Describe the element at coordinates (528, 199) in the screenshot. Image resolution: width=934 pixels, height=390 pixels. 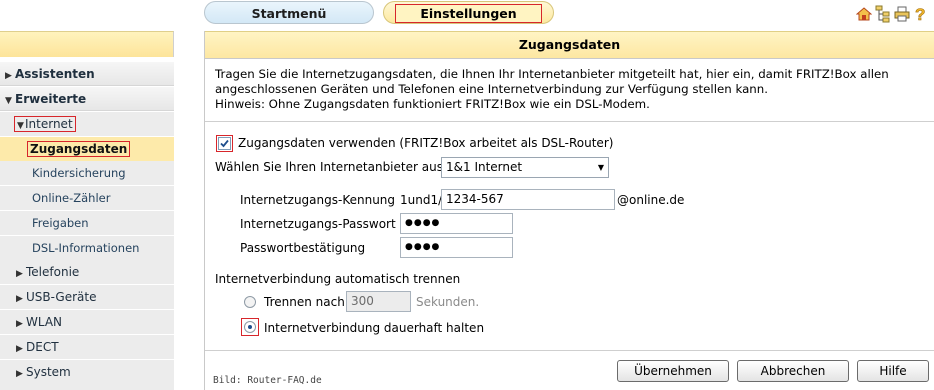
I see `login-input: 1234-567` at that location.